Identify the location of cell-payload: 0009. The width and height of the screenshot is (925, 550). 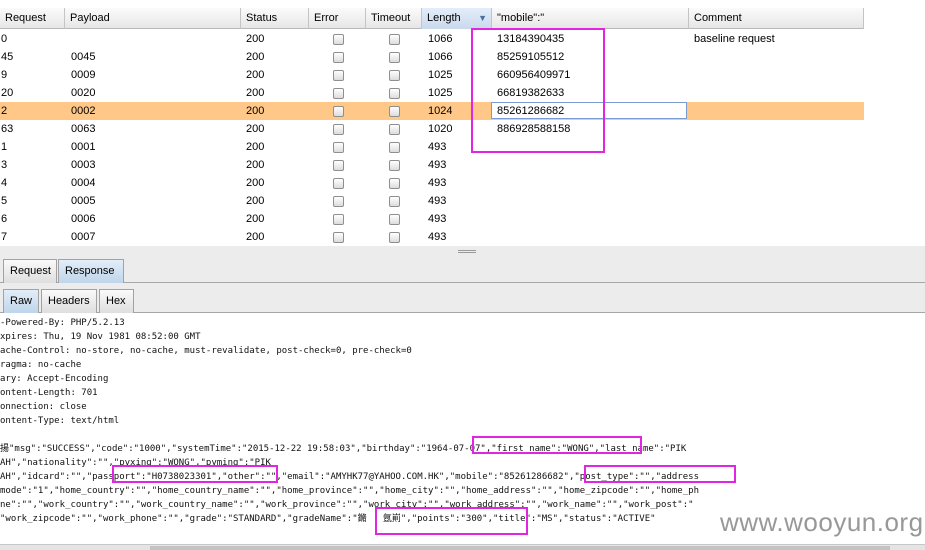
(83, 75).